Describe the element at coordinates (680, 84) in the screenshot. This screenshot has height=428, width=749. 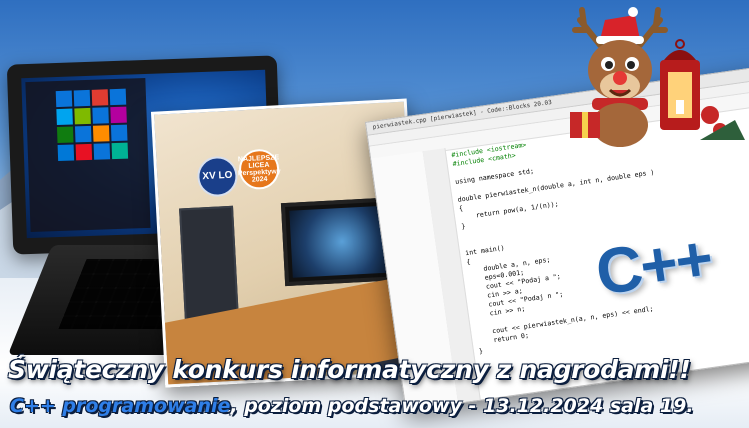
I see `lantern-icon` at that location.